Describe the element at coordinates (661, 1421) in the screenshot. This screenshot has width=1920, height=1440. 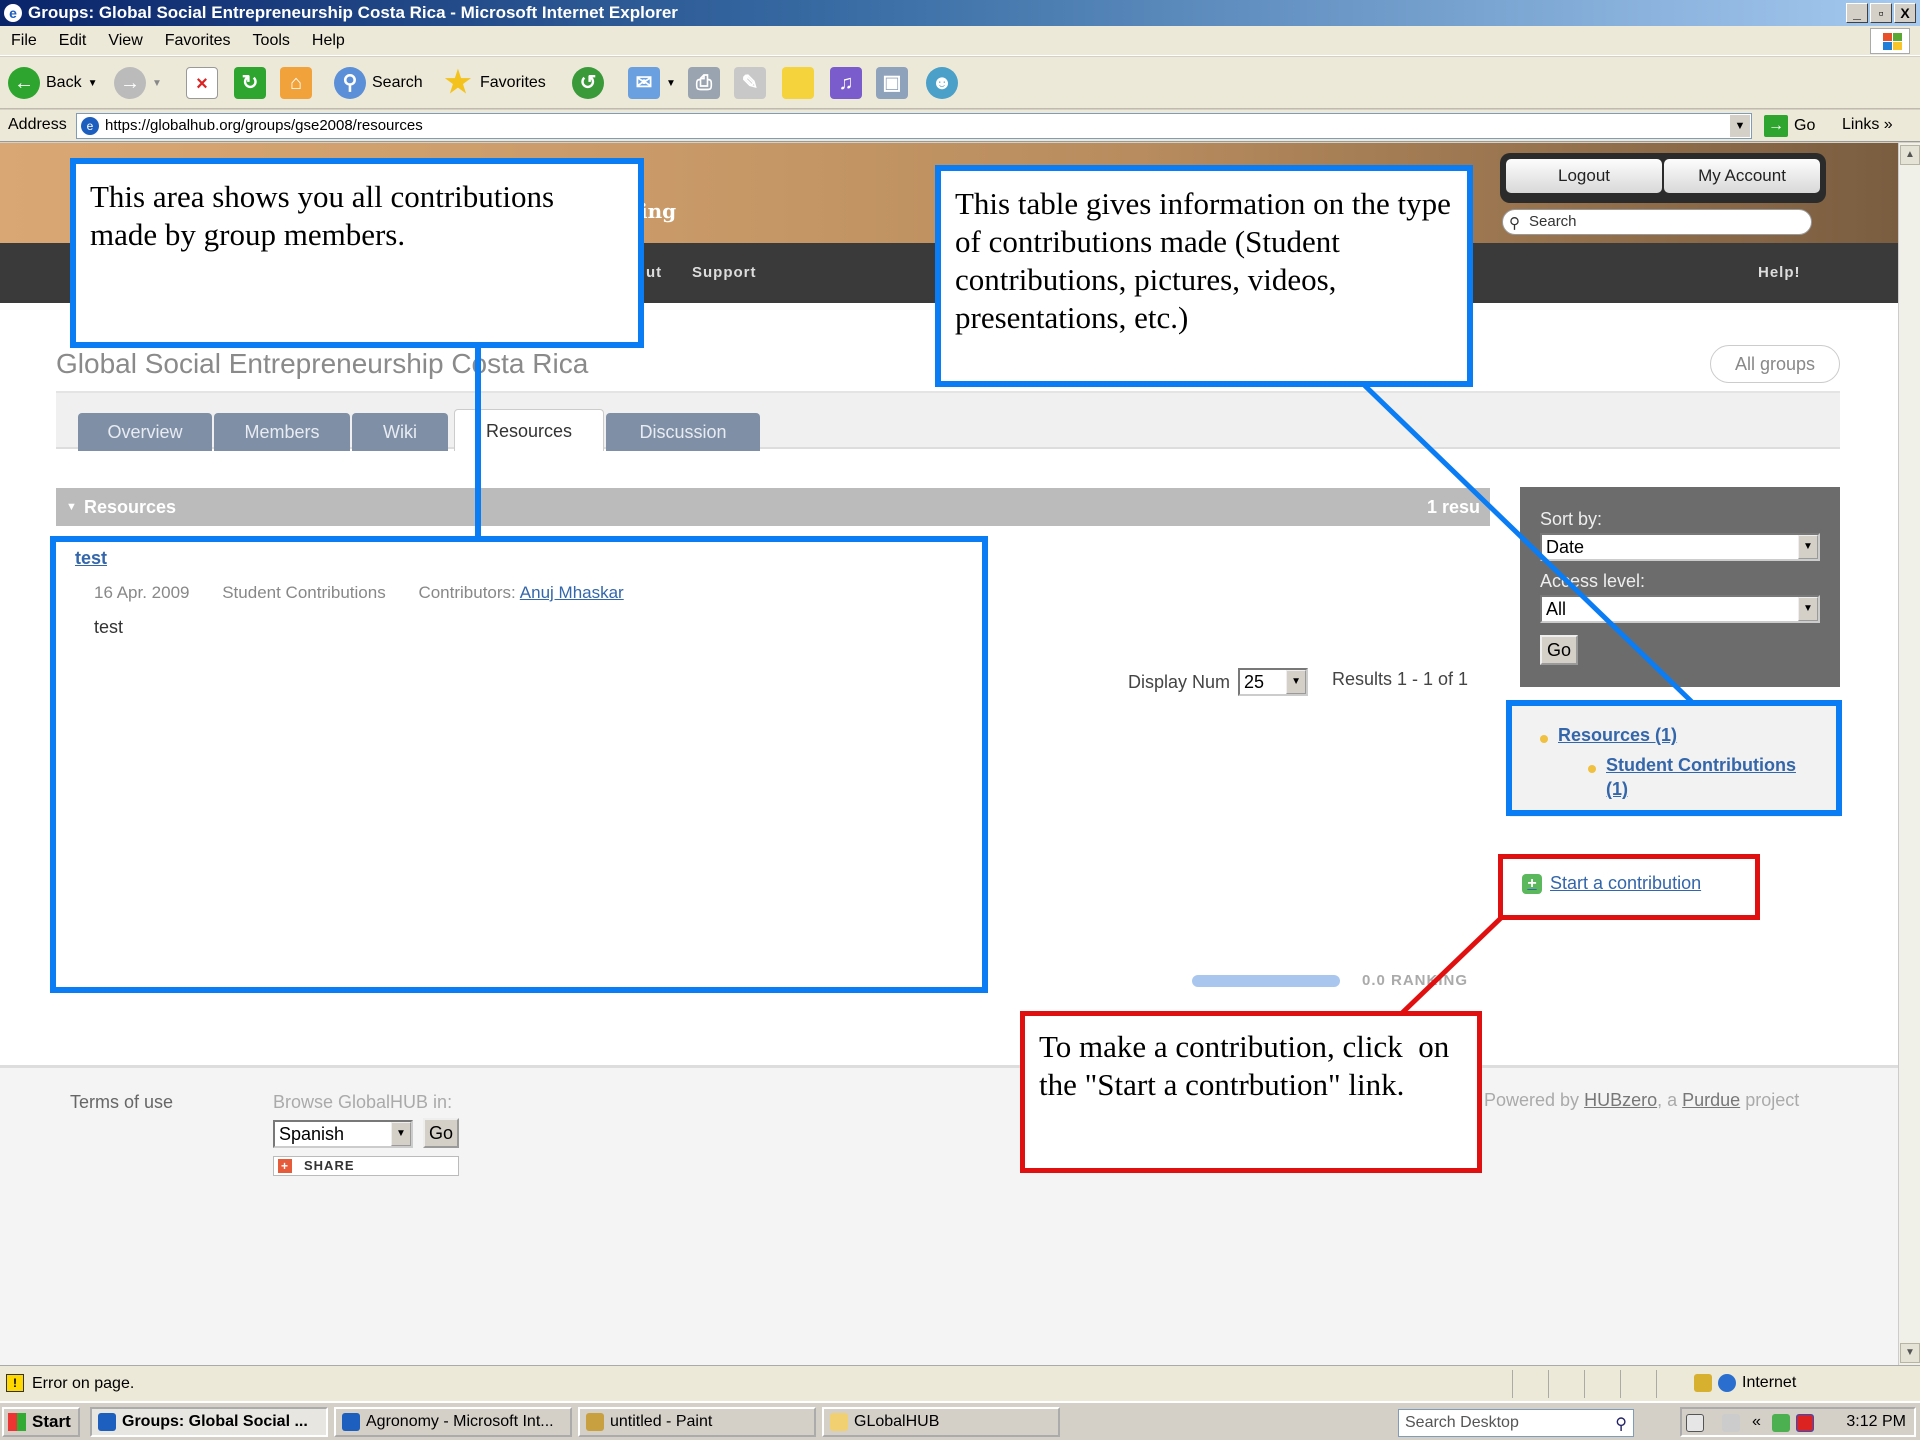
I see `task-label: untitled - Paint` at that location.